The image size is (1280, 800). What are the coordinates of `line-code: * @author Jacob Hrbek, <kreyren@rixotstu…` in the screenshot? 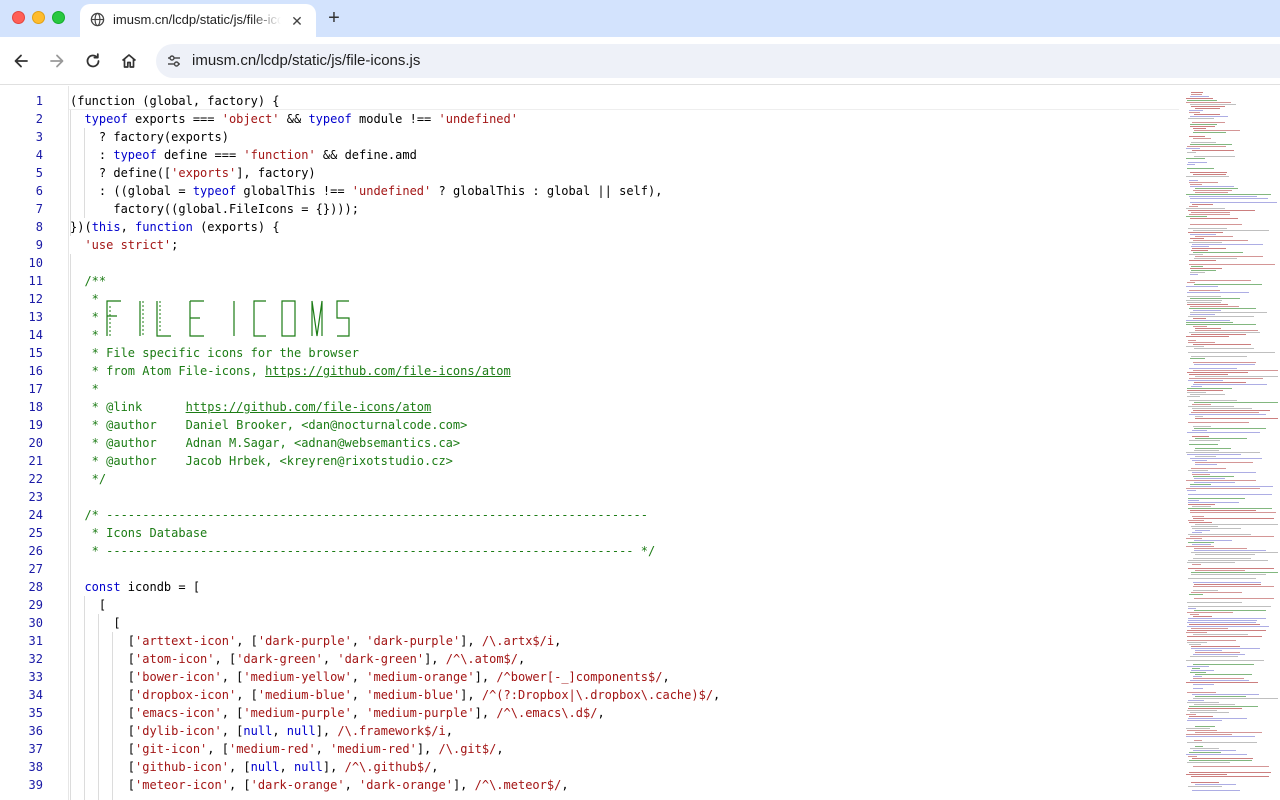 It's located at (261, 461).